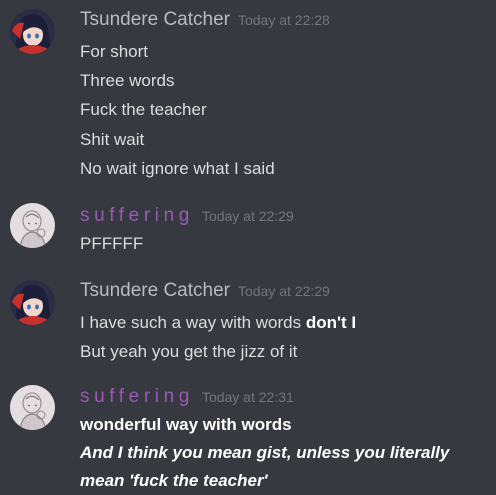  Describe the element at coordinates (127, 80) in the screenshot. I see `message-line: Three words` at that location.